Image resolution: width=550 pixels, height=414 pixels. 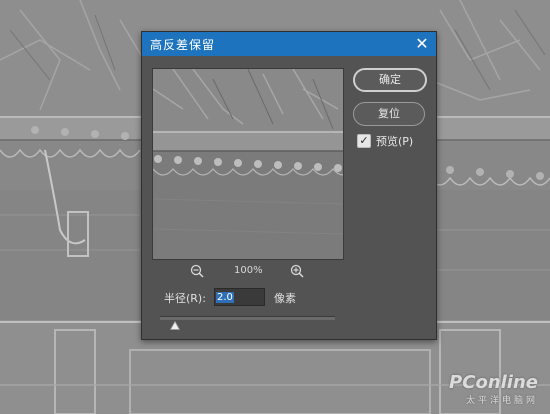 I want to click on radius-value: 2.0, so click(x=225, y=297).